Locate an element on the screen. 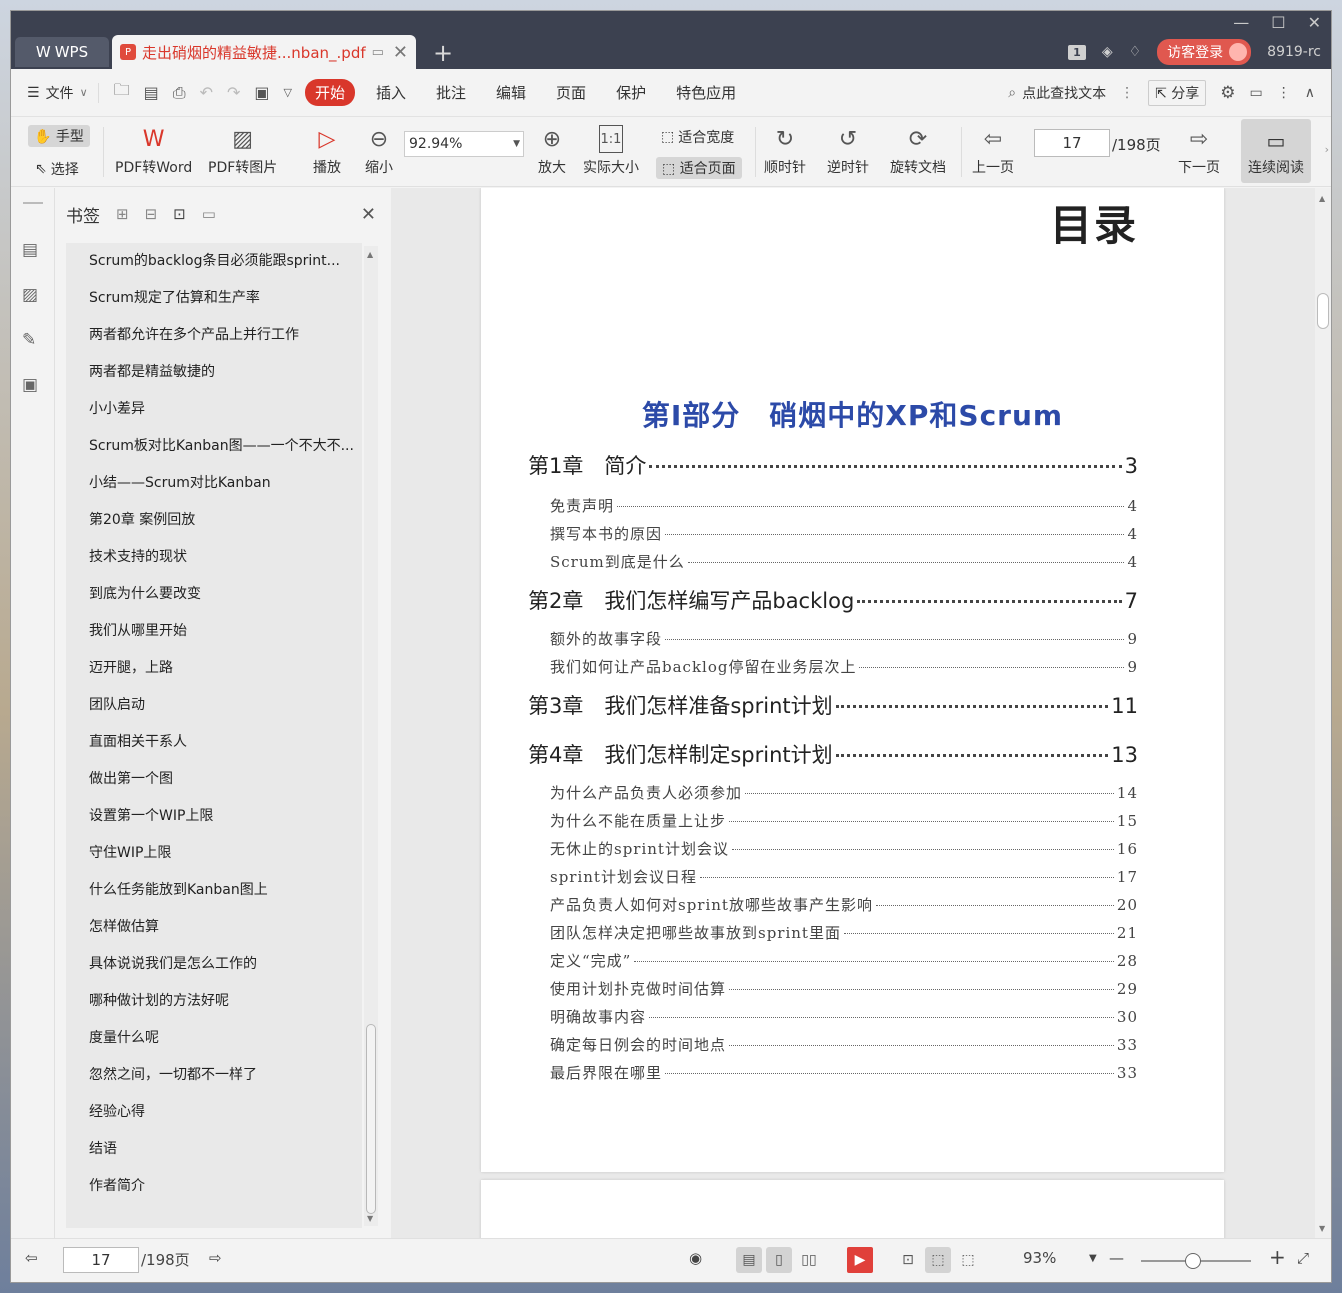 The height and width of the screenshot is (1293, 1342). bookmark-list-icon: ▤ is located at coordinates (32, 250).